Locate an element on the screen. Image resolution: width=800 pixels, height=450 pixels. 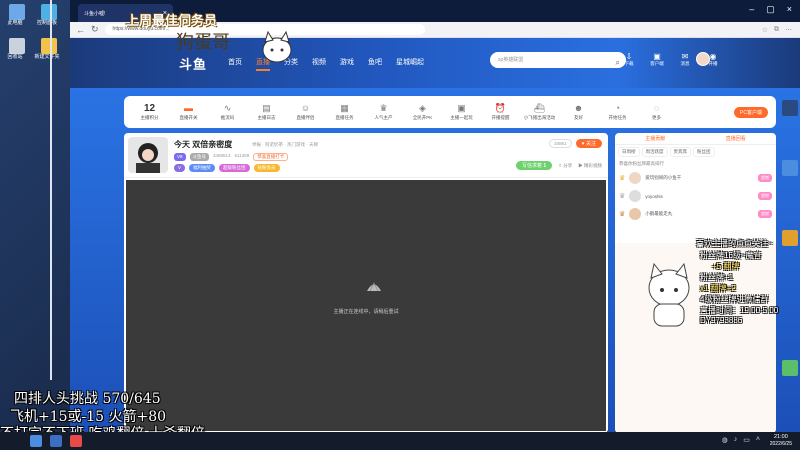
toolbar-item-start-task: ◔ 开始任务 is located at coordinates (617, 112).